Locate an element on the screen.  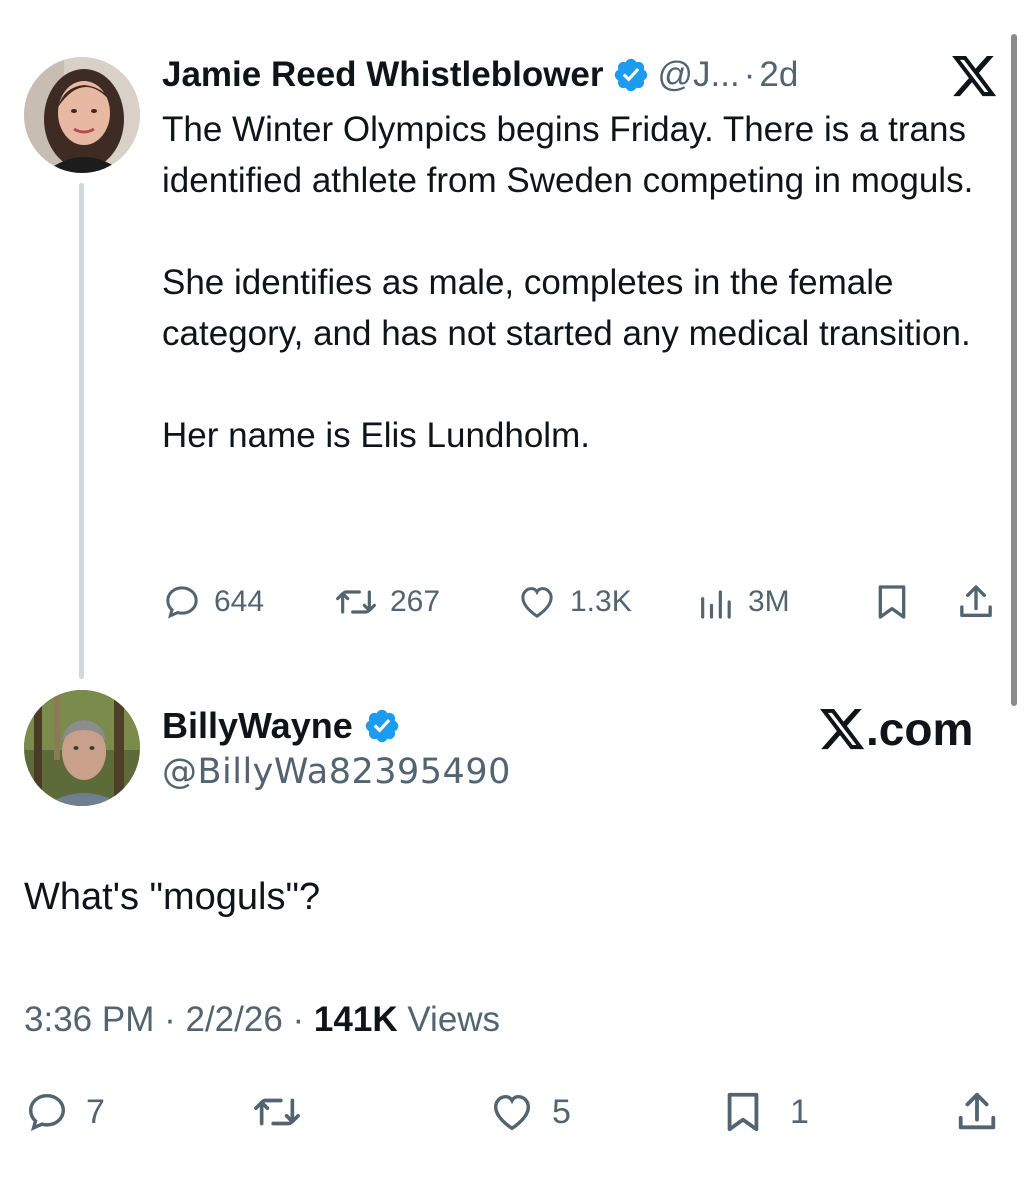
like-count: 1.3K is located at coordinates (601, 601).